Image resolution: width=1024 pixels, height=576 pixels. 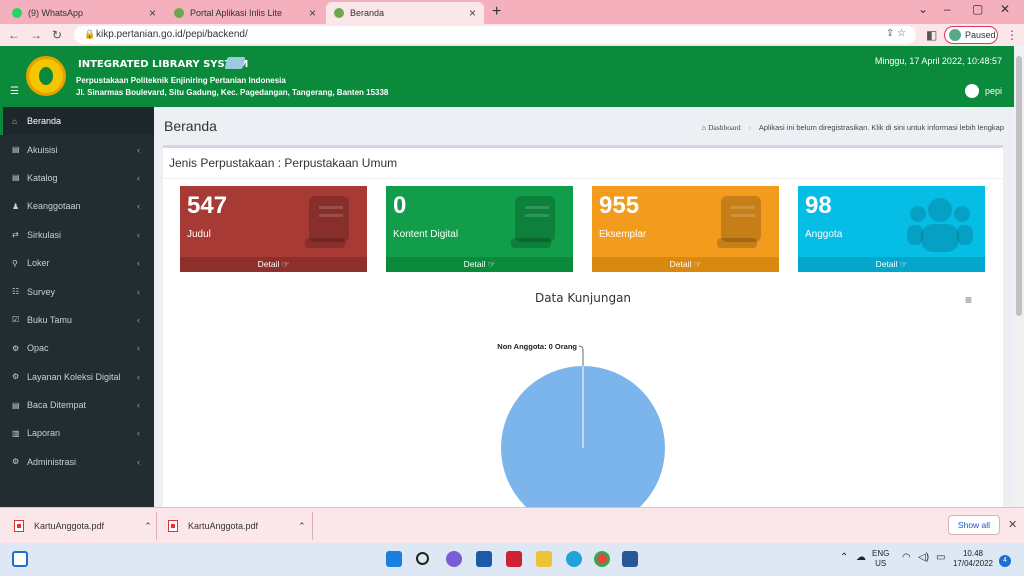 I want to click on widgets-icon, so click(x=20, y=559).